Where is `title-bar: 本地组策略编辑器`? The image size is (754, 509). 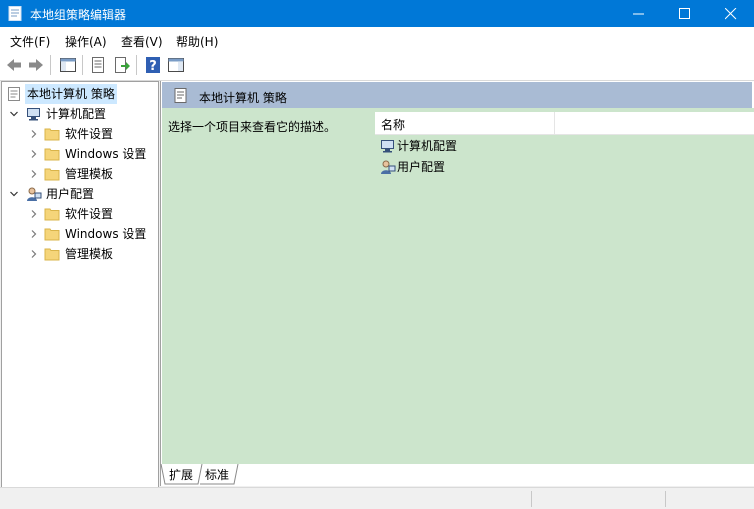
title-bar: 本地组策略编辑器 is located at coordinates (377, 13).